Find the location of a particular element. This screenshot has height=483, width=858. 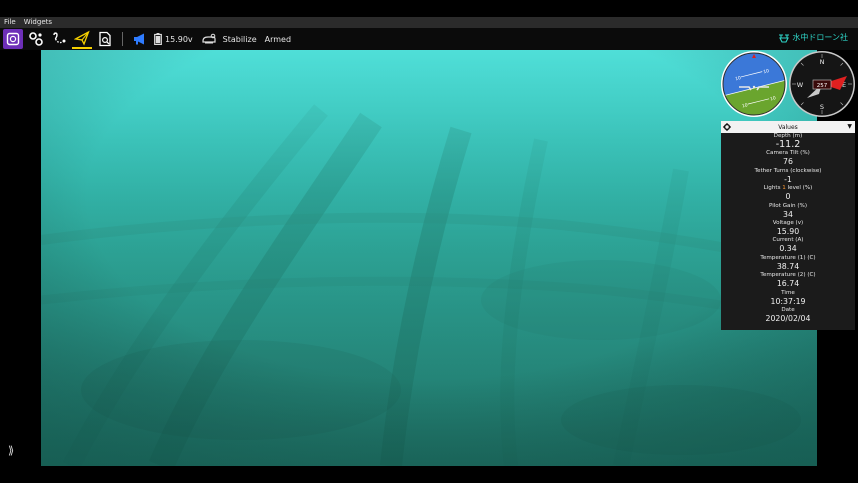

values-widget-title: Values is located at coordinates (788, 127).